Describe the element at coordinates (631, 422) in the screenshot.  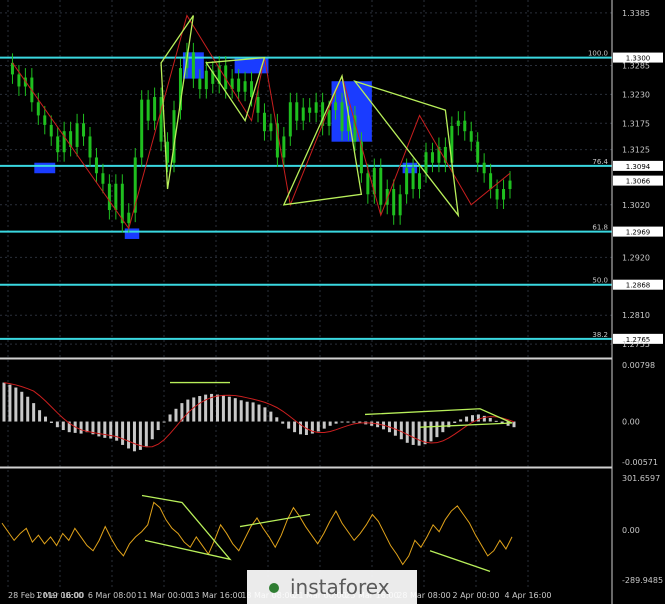
I see `macd-axis-tick: 0.00` at that location.